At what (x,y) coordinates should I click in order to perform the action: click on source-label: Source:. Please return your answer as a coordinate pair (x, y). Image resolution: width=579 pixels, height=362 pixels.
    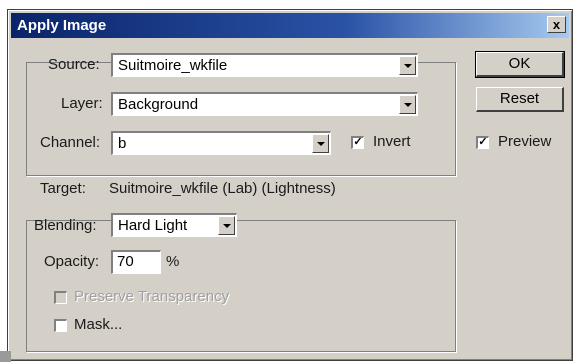
    Looking at the image, I should click on (74, 64).